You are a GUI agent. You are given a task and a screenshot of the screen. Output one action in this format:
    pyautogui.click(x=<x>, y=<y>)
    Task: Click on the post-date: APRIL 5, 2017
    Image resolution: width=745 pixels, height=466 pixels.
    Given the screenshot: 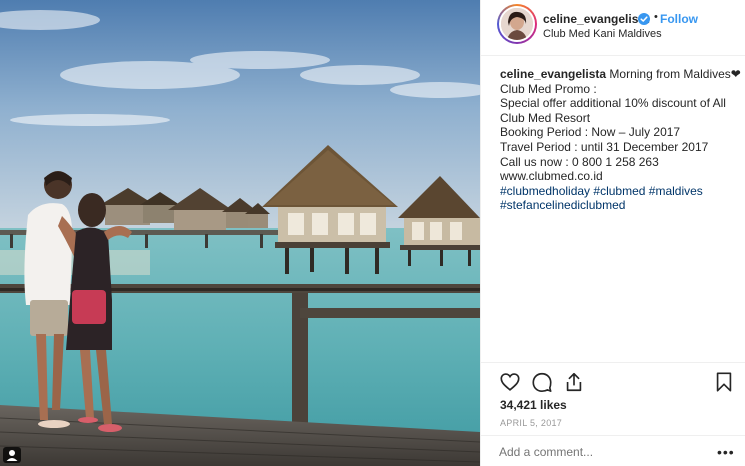 What is the action you would take?
    pyautogui.click(x=531, y=423)
    